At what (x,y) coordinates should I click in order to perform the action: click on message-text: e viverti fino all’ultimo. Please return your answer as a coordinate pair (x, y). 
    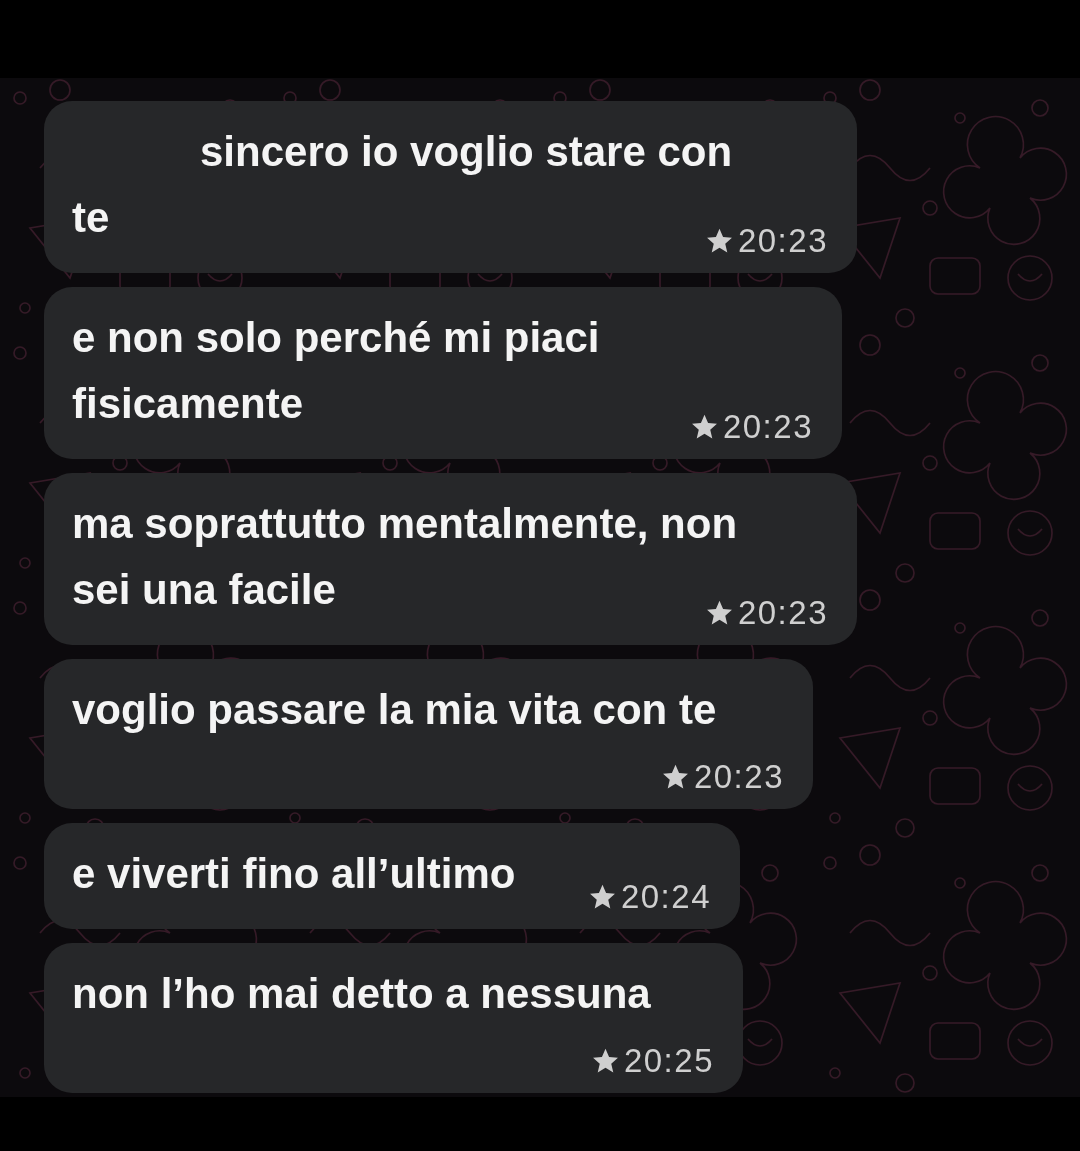
    Looking at the image, I should click on (294, 874).